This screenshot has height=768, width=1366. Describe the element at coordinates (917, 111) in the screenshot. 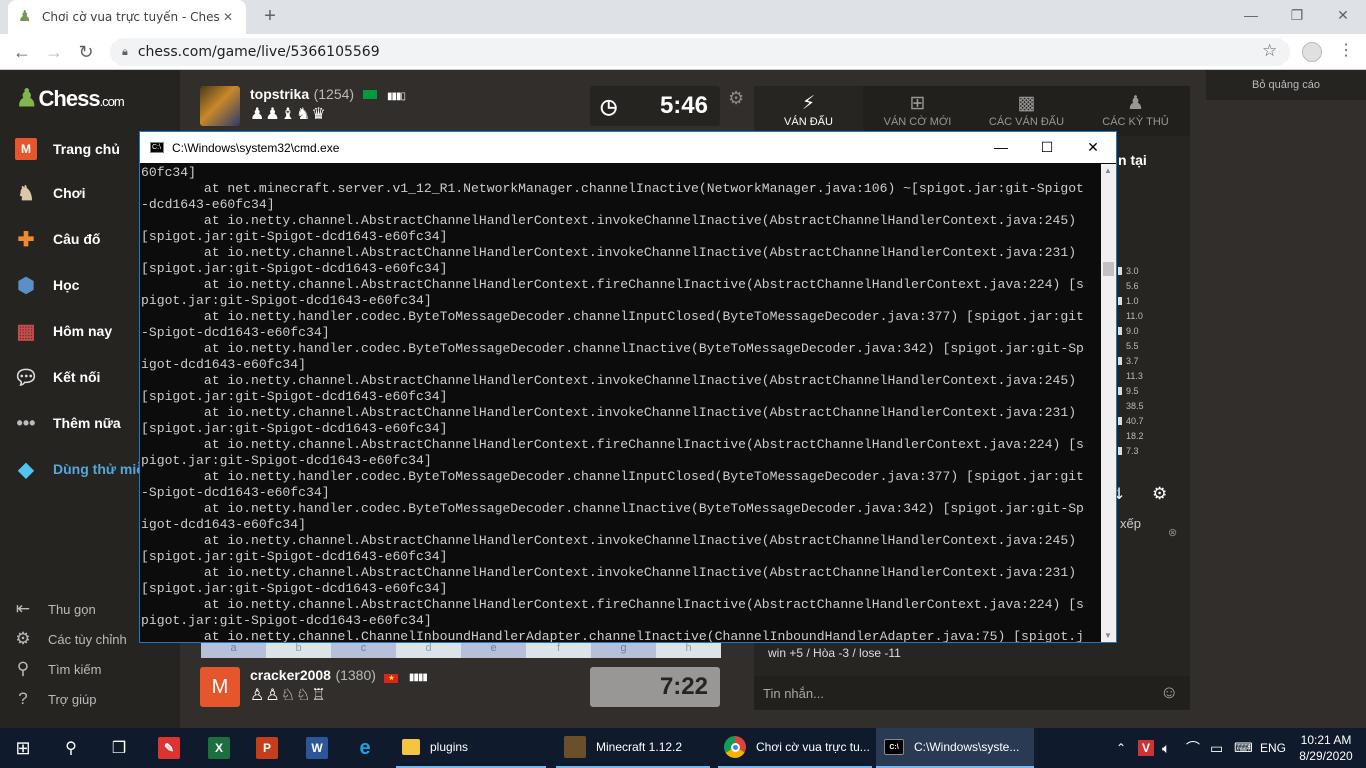

I see `tab-new-game: ⊞ VÁN CỜ MỚI` at that location.